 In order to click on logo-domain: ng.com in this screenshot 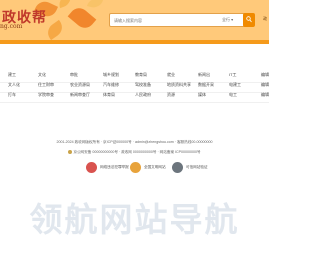, I will do `click(11, 26)`.